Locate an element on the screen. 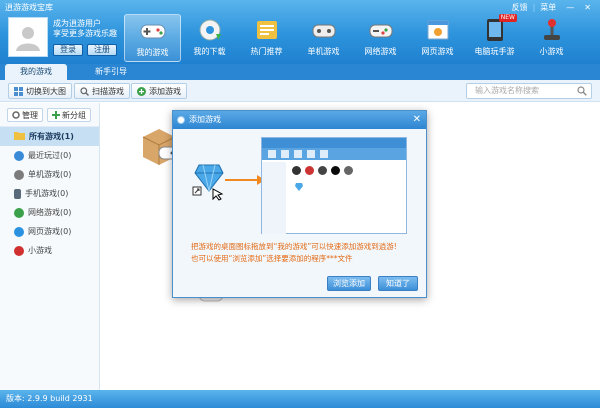  user-prompt: 成为逍游用户 享受更多游戏乐趣 is located at coordinates (85, 29).